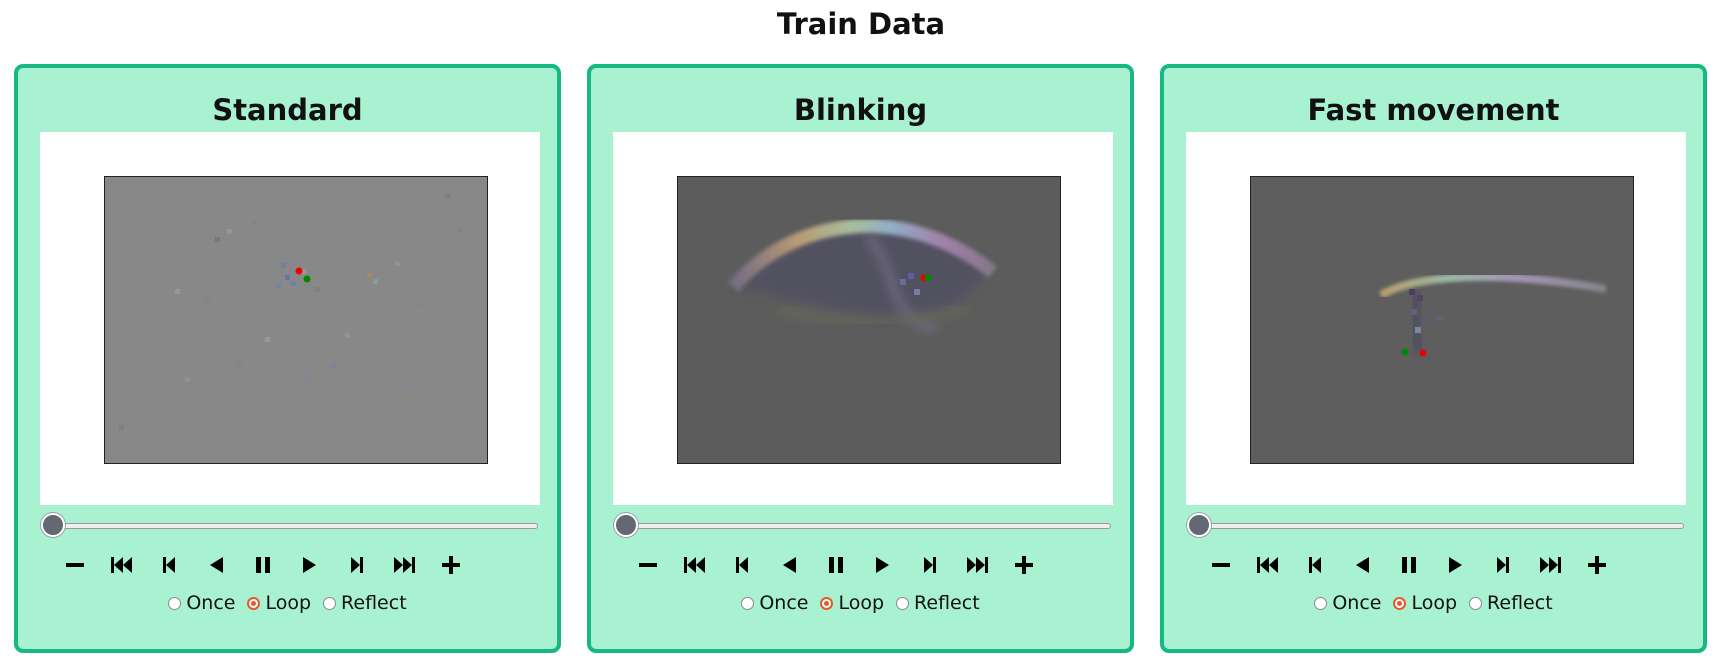  Describe the element at coordinates (860, 110) in the screenshot. I see `panel-title: Blinking` at that location.